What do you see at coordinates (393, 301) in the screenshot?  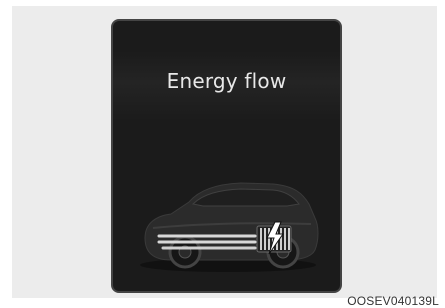 I see `figure-code: OOSEV040139L` at bounding box center [393, 301].